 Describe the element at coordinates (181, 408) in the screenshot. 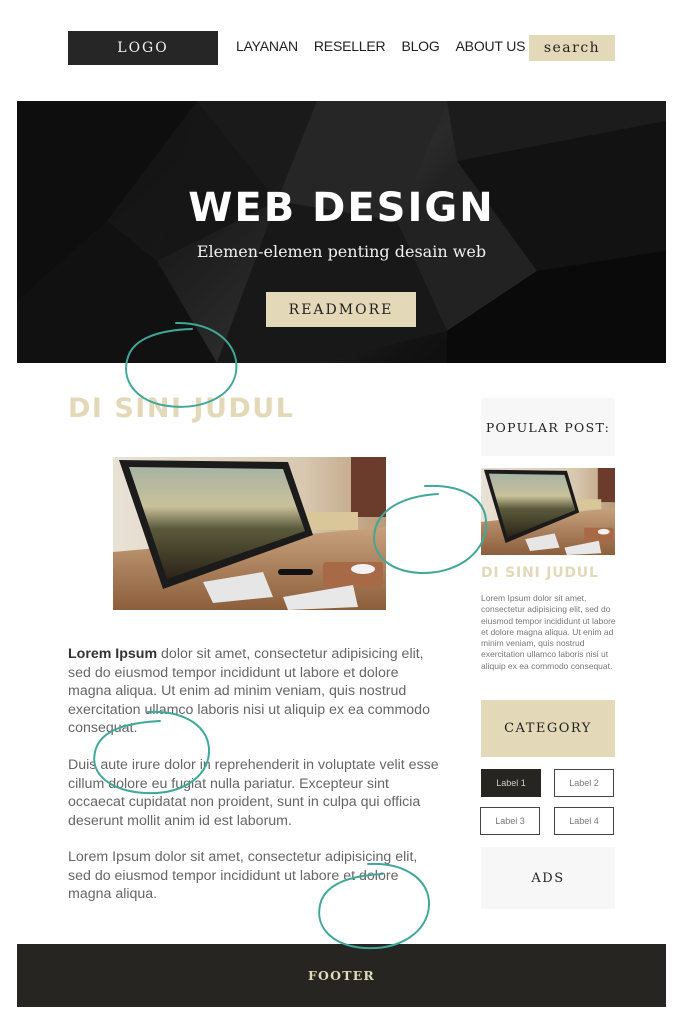

I see `main-article-title: DI SINI JUDUL` at that location.